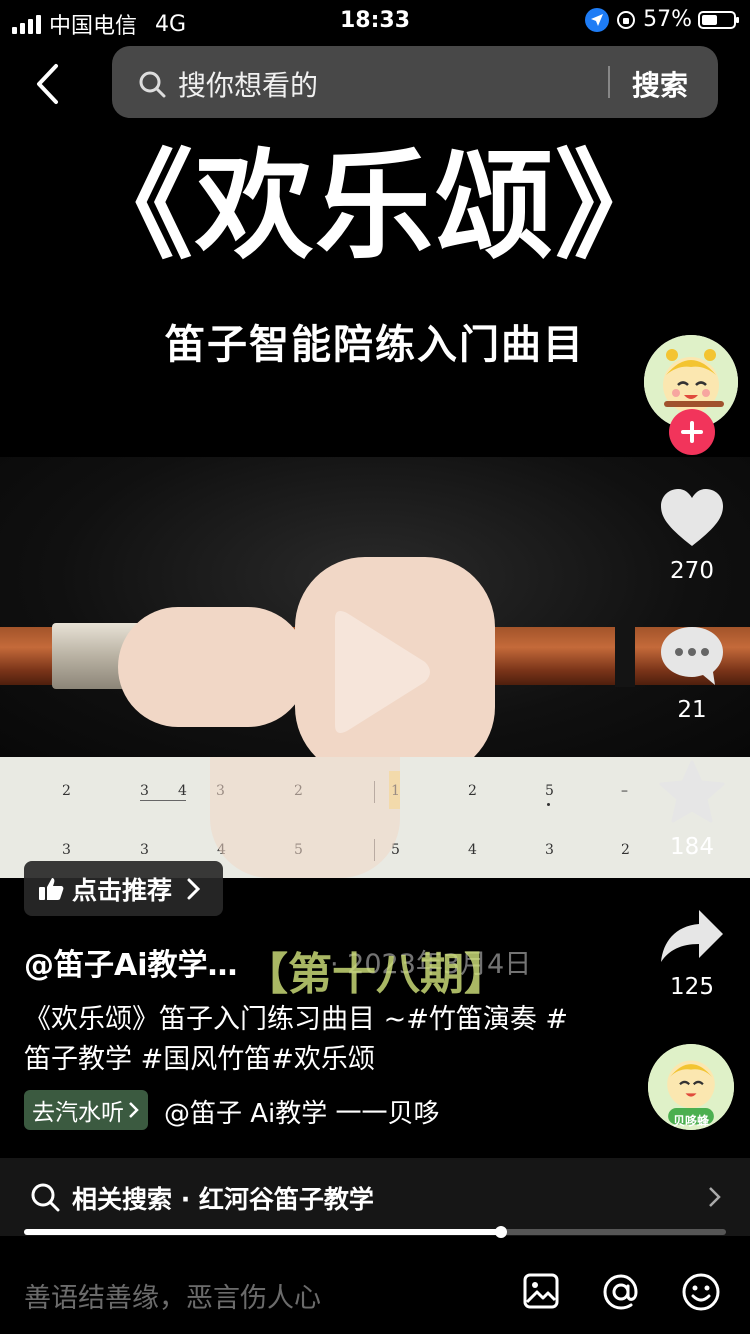 The image size is (750, 1334). I want to click on music-avatar-label: 贝哆蜂, so click(690, 1121).